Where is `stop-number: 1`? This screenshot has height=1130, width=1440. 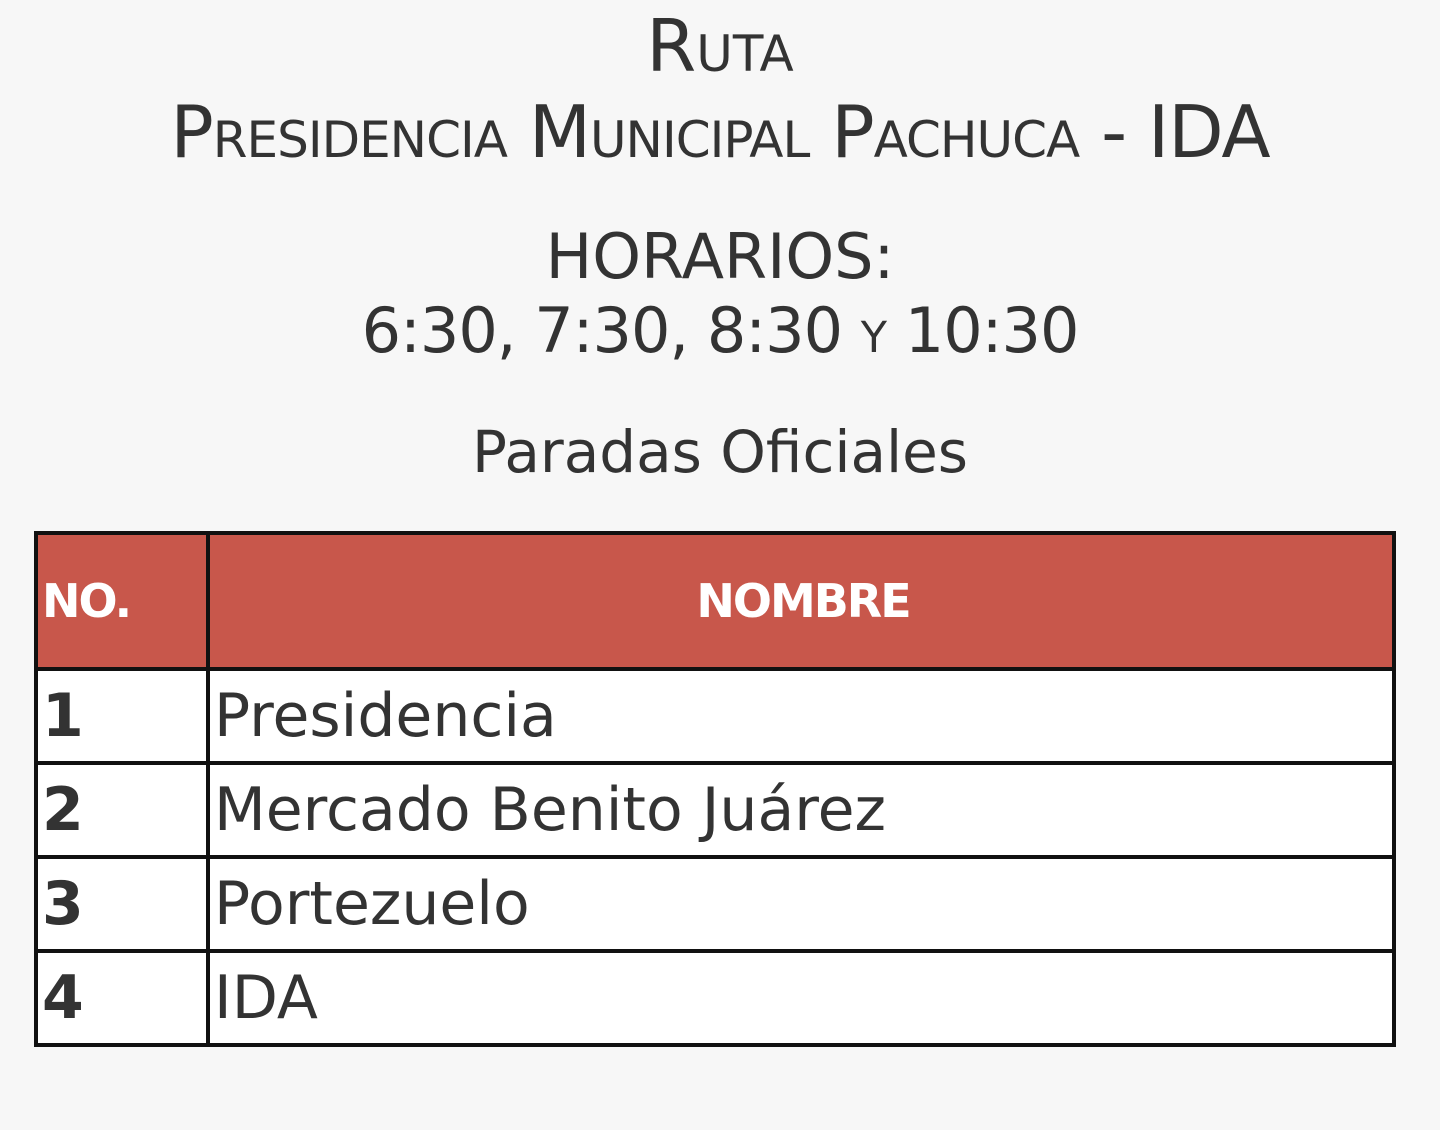
stop-number: 1 is located at coordinates (122, 716).